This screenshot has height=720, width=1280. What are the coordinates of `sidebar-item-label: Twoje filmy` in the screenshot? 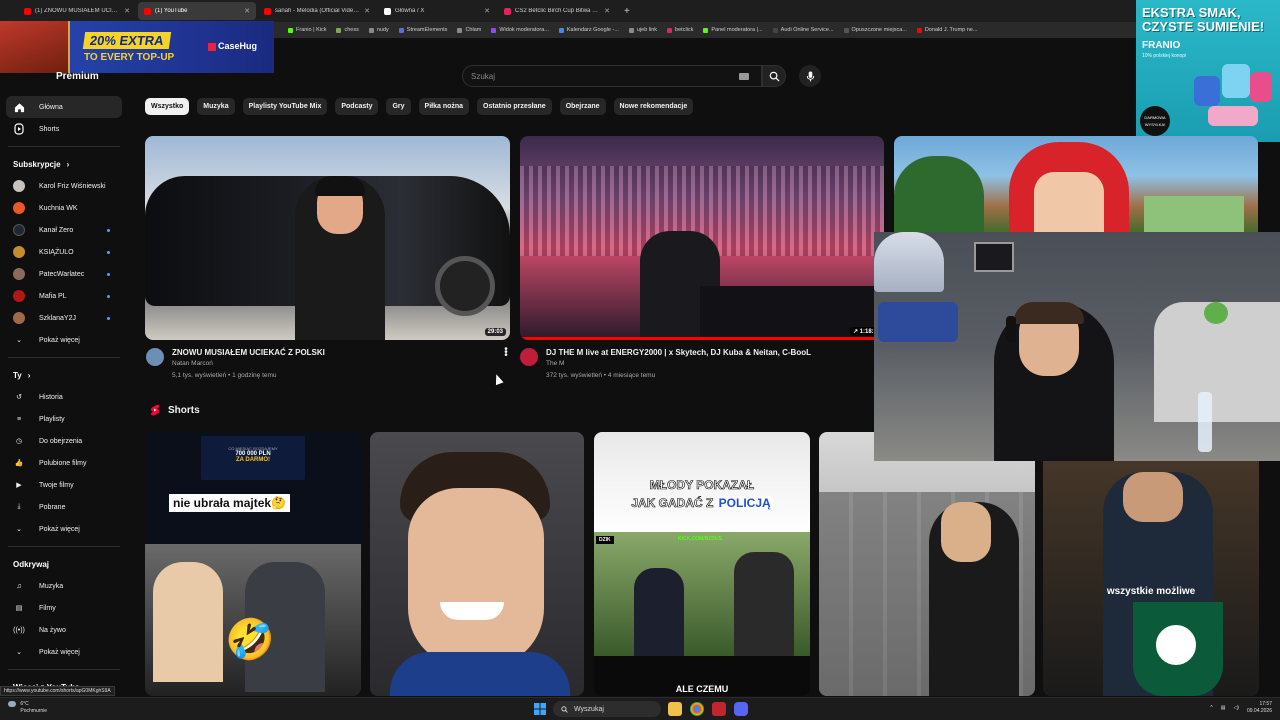 It's located at (56, 485).